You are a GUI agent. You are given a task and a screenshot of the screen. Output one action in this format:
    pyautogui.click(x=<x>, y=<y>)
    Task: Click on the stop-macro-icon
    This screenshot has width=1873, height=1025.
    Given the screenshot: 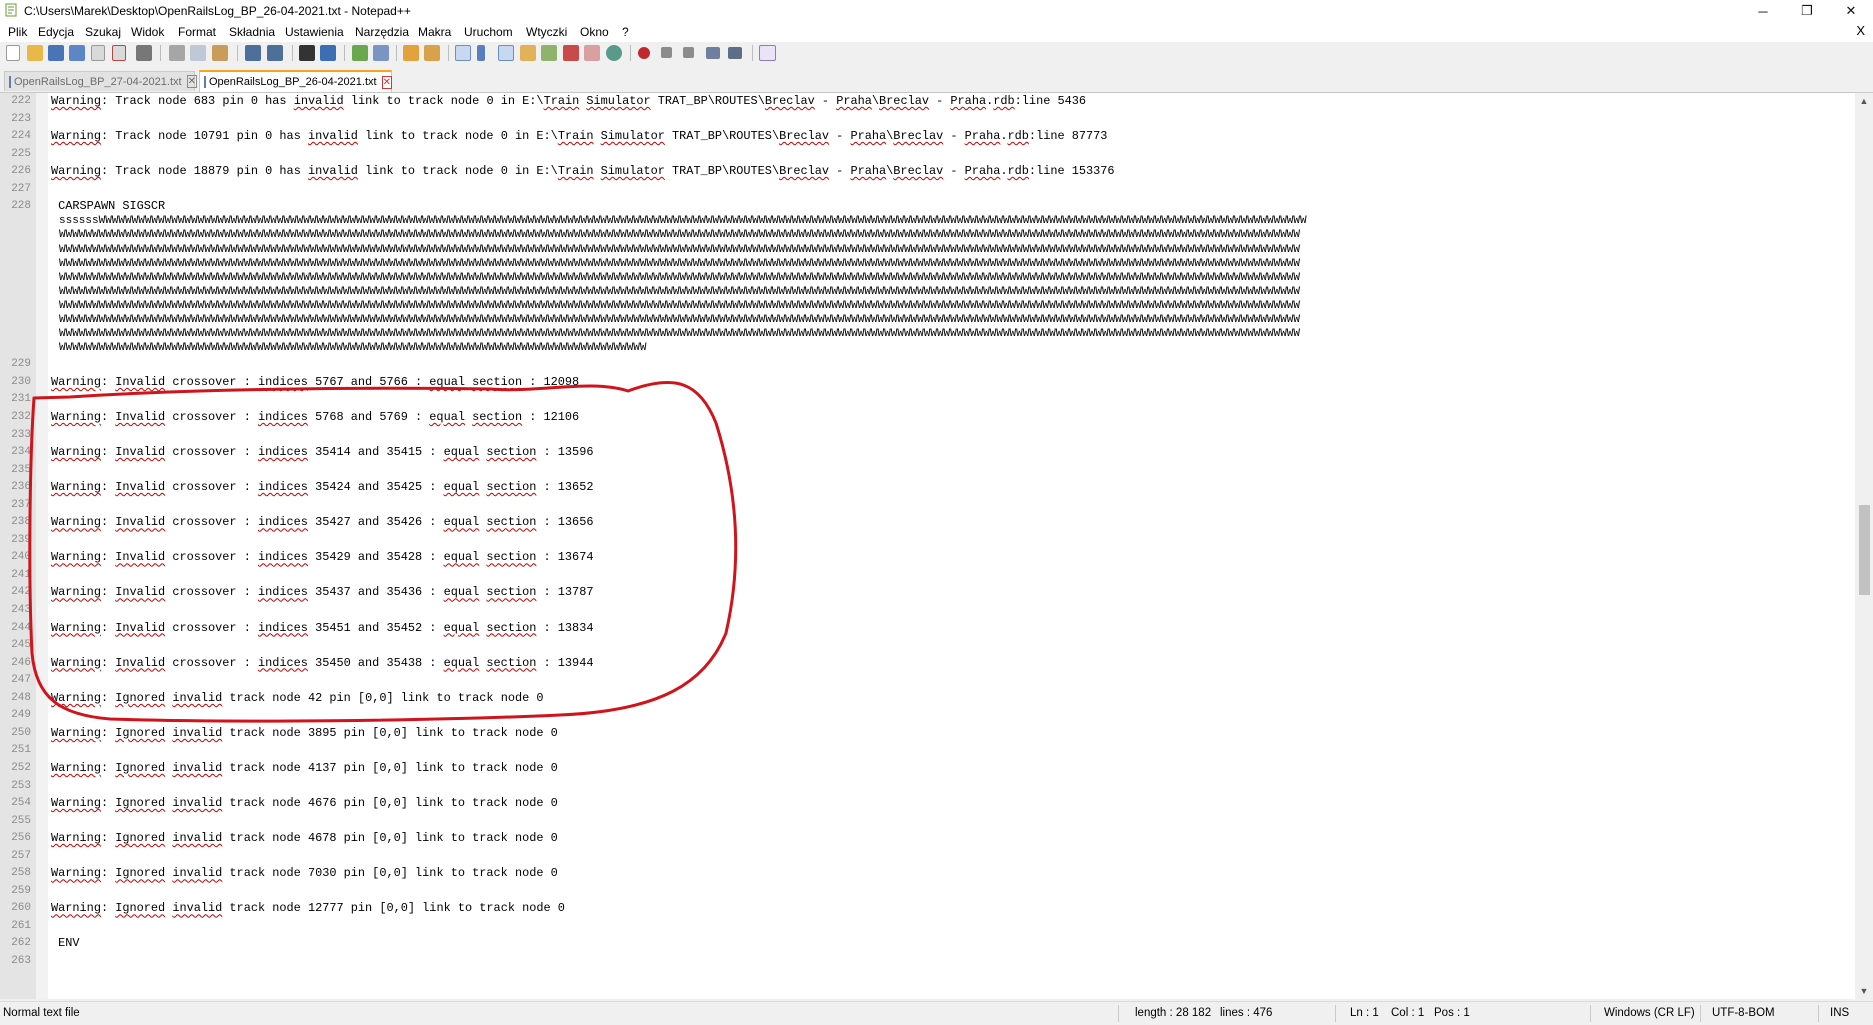 What is the action you would take?
    pyautogui.click(x=666, y=52)
    